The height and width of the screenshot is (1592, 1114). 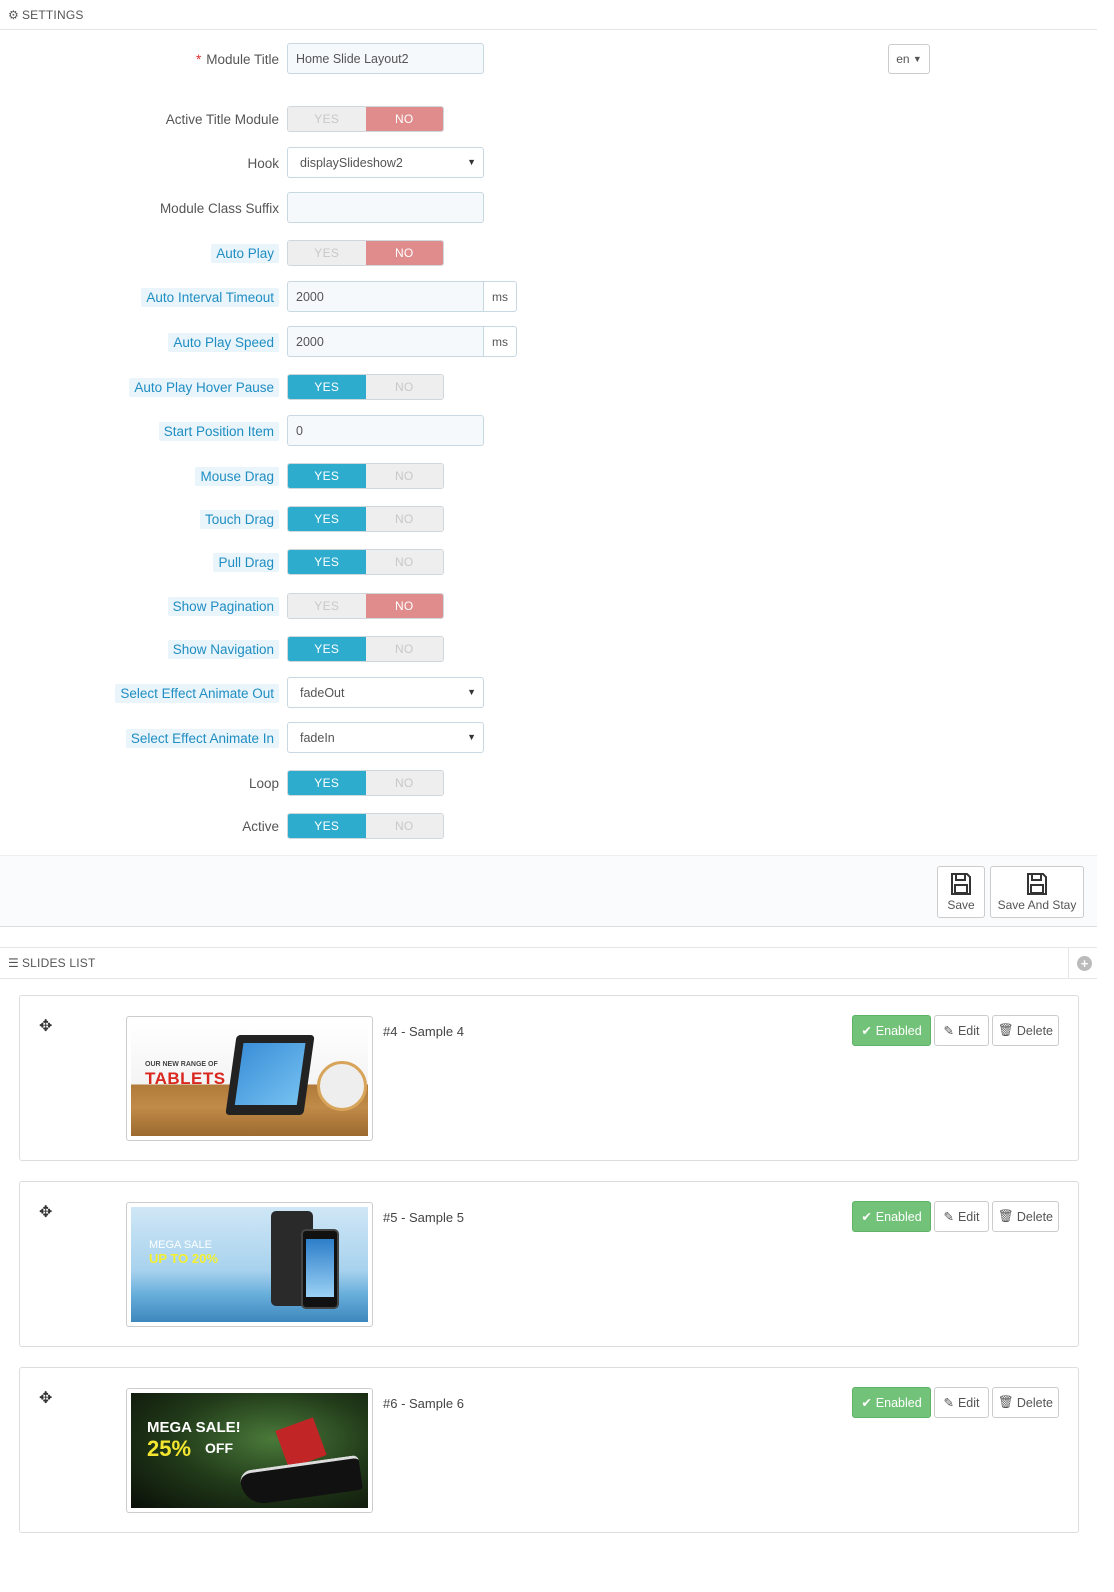 What do you see at coordinates (866, 1217) in the screenshot?
I see `check-icon: ✔` at bounding box center [866, 1217].